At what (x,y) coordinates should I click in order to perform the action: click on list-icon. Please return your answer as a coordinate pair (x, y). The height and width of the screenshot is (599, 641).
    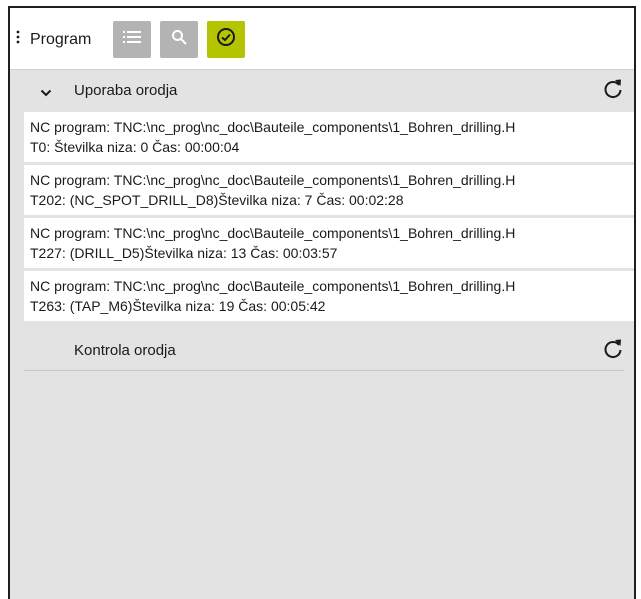
    Looking at the image, I should click on (132, 39).